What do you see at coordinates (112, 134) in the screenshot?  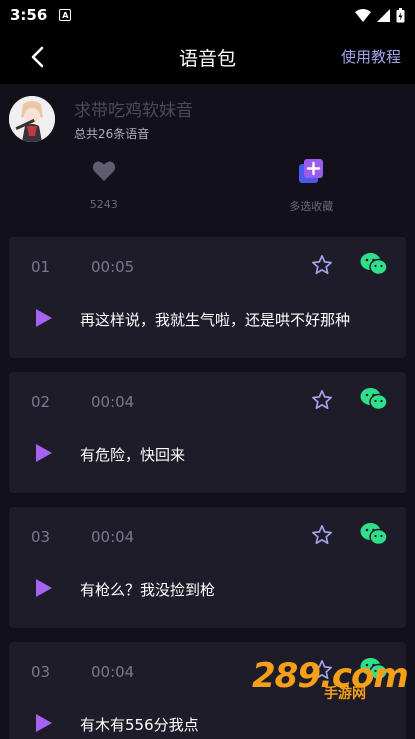 I see `pack-count: 总共26条语音` at bounding box center [112, 134].